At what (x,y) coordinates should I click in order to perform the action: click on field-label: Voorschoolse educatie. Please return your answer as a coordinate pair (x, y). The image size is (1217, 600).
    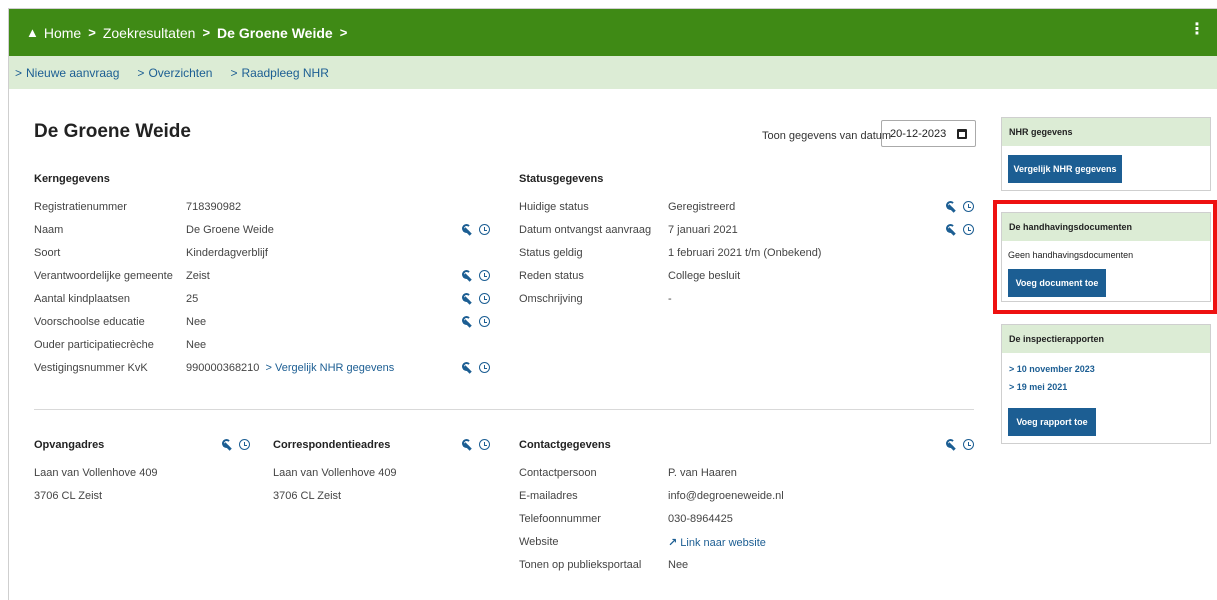
    Looking at the image, I should click on (89, 322).